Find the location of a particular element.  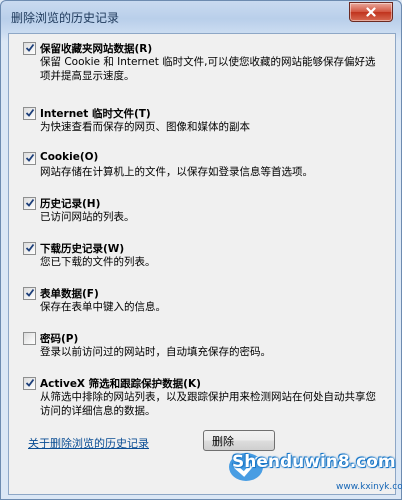

about-delete-history-link: 关于删除浏览的历史记录 is located at coordinates (88, 443).